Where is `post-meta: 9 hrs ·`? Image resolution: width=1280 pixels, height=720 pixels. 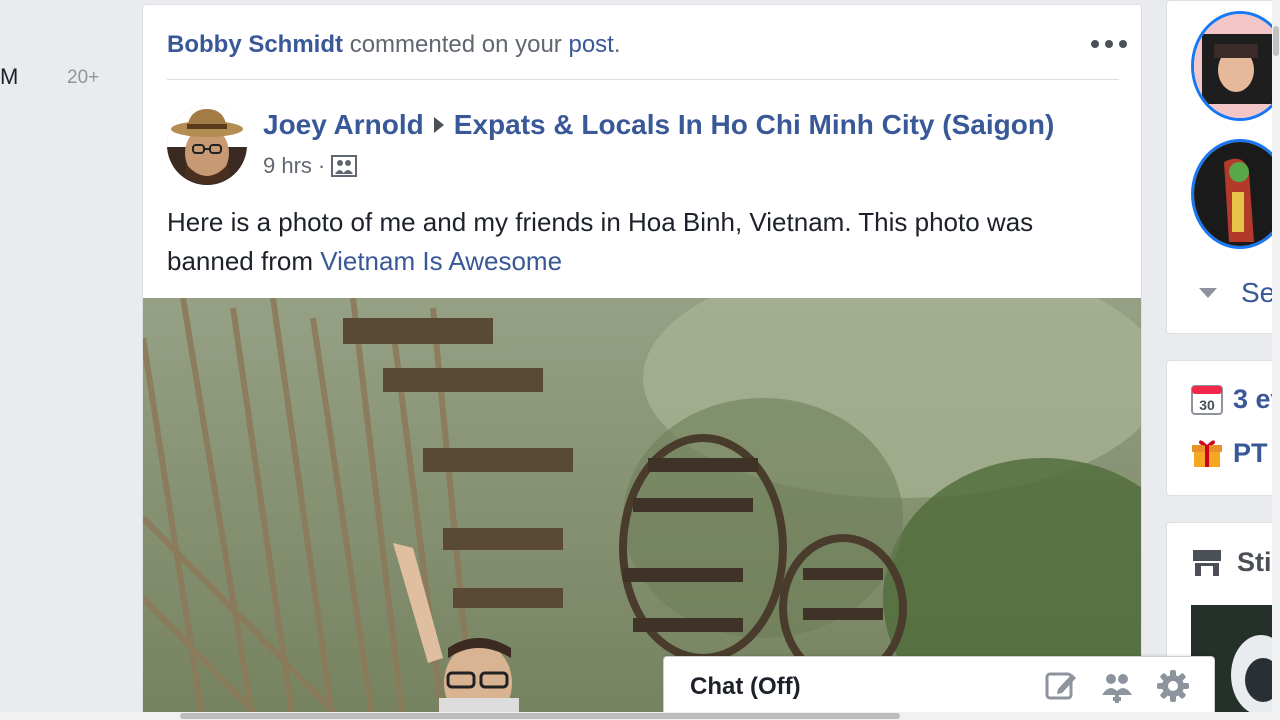 post-meta: 9 hrs · is located at coordinates (310, 166).